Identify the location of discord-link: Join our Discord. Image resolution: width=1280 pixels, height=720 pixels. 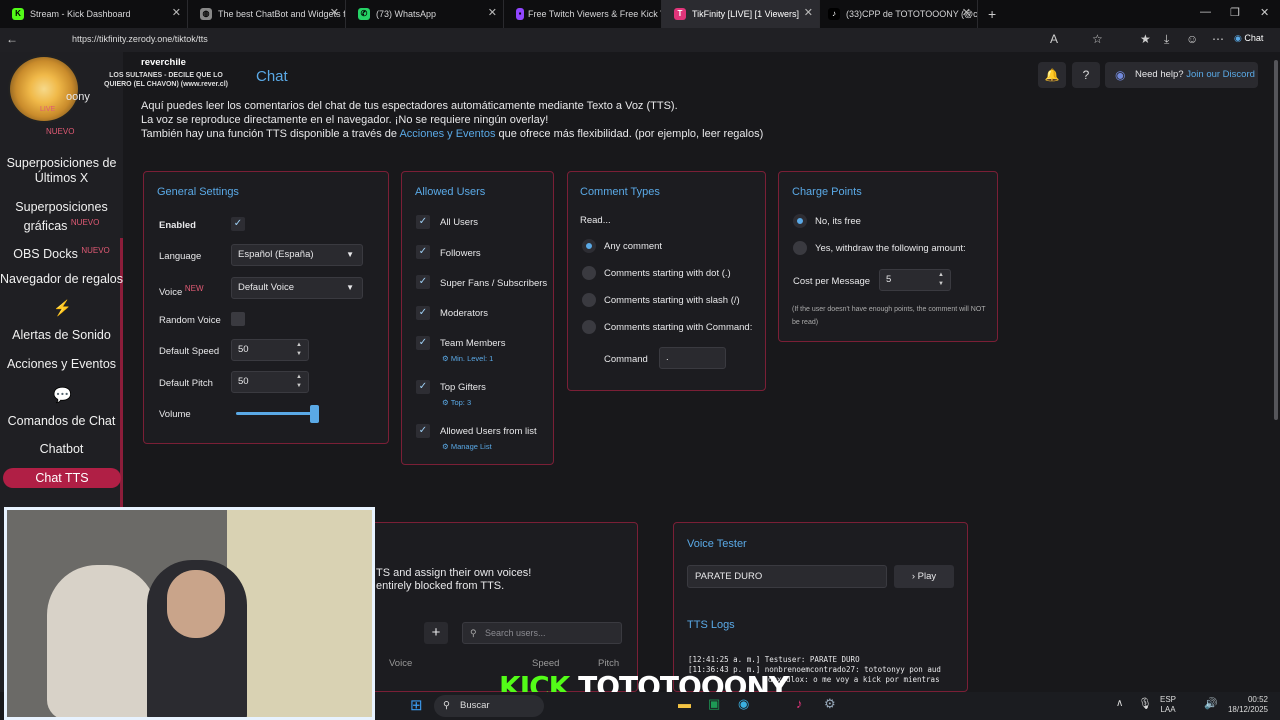
(1220, 74).